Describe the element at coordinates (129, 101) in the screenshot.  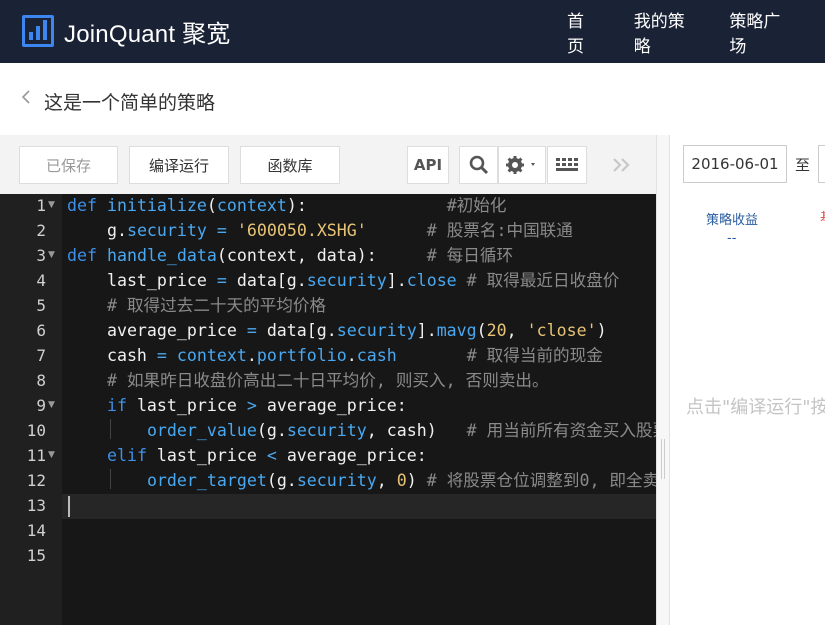
I see `page-title: 这是一个简单的策略` at that location.